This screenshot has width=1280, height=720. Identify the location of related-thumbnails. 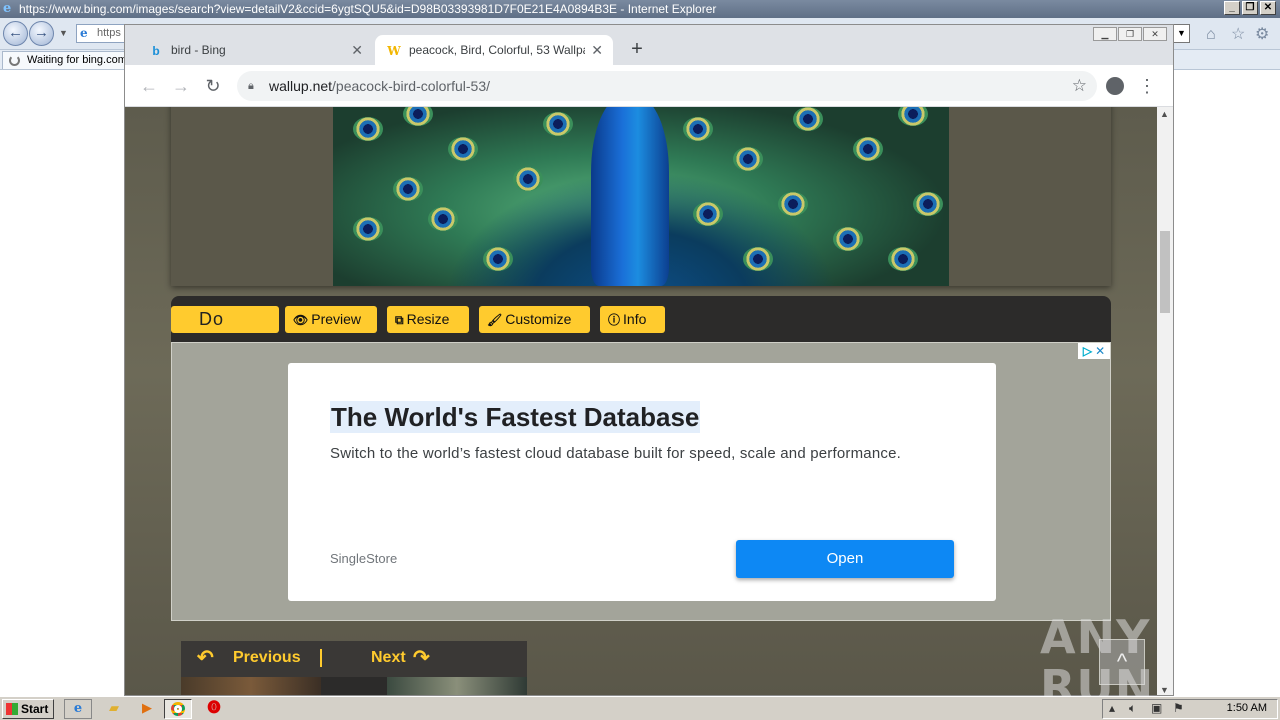
(354, 686).